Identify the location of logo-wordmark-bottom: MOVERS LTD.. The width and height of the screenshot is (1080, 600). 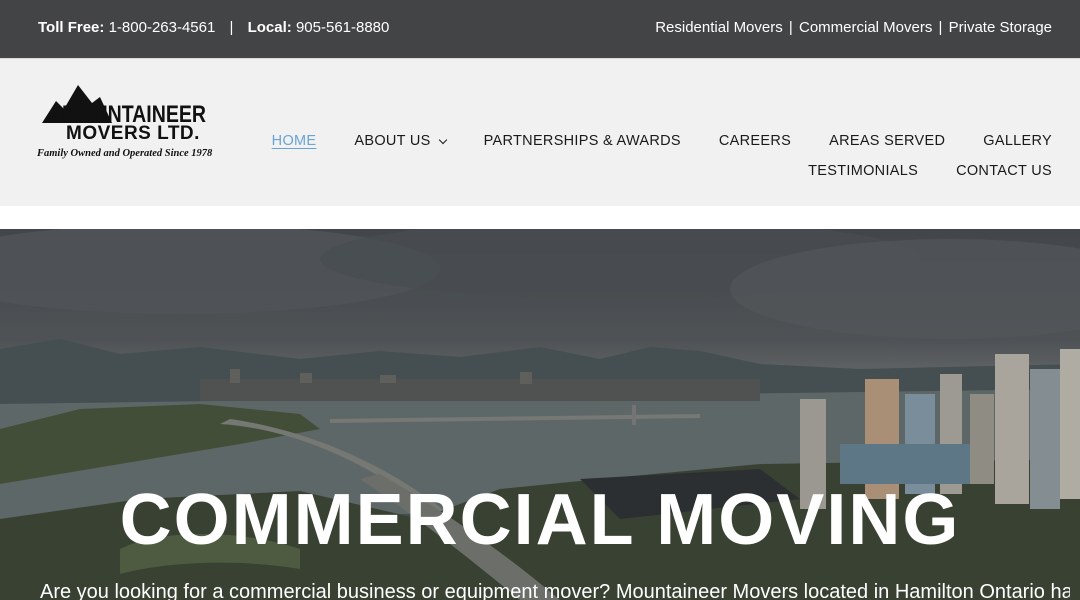
(133, 133).